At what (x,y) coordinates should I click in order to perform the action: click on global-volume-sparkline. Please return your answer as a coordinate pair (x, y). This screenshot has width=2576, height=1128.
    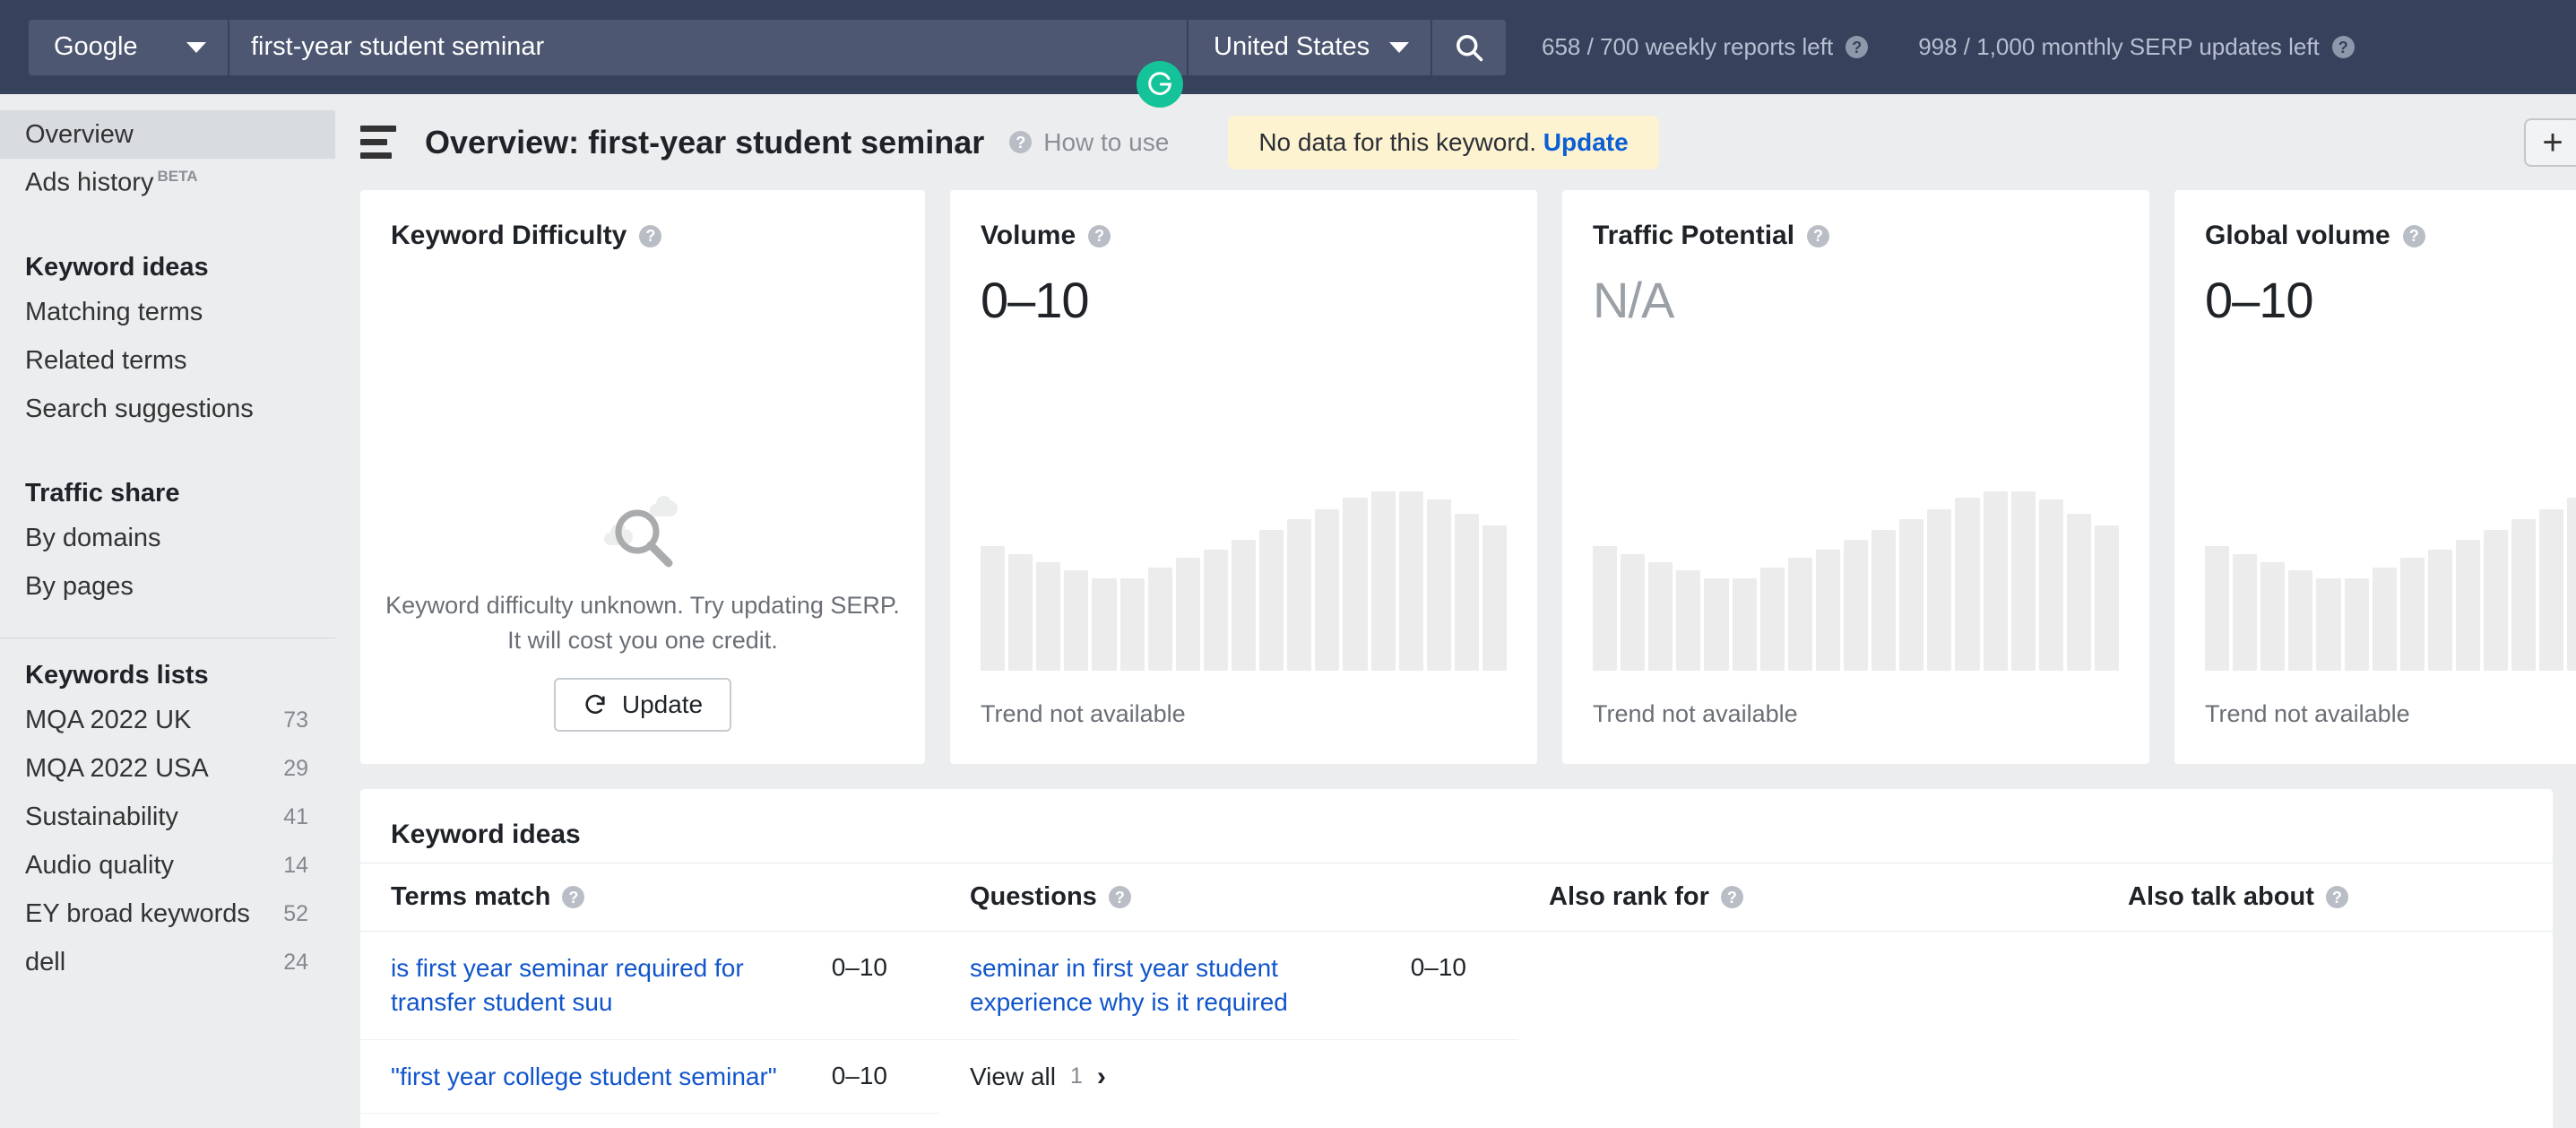
    Looking at the image, I should click on (2390, 581).